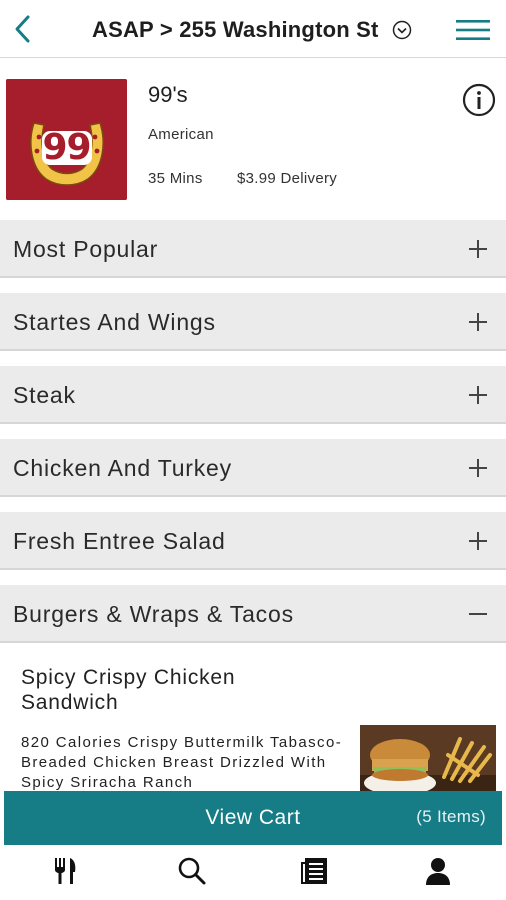  I want to click on restaurant-name: 99's, so click(168, 94).